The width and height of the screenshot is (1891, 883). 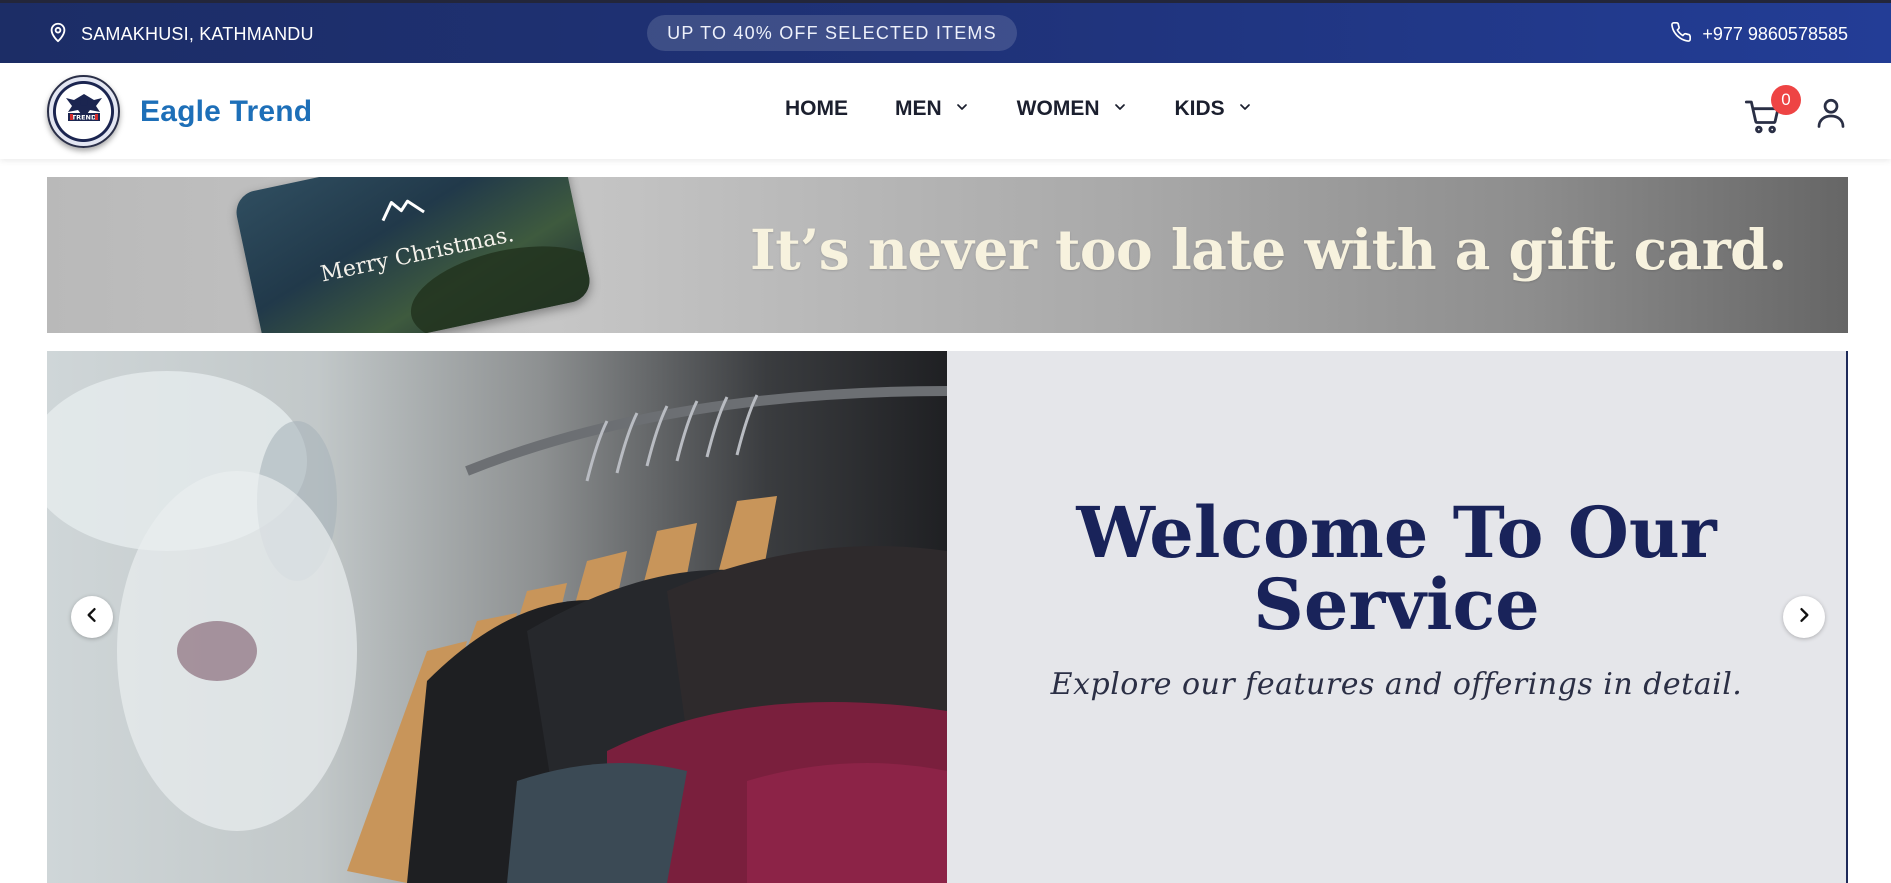 I want to click on slider-prev-button, so click(x=92, y=617).